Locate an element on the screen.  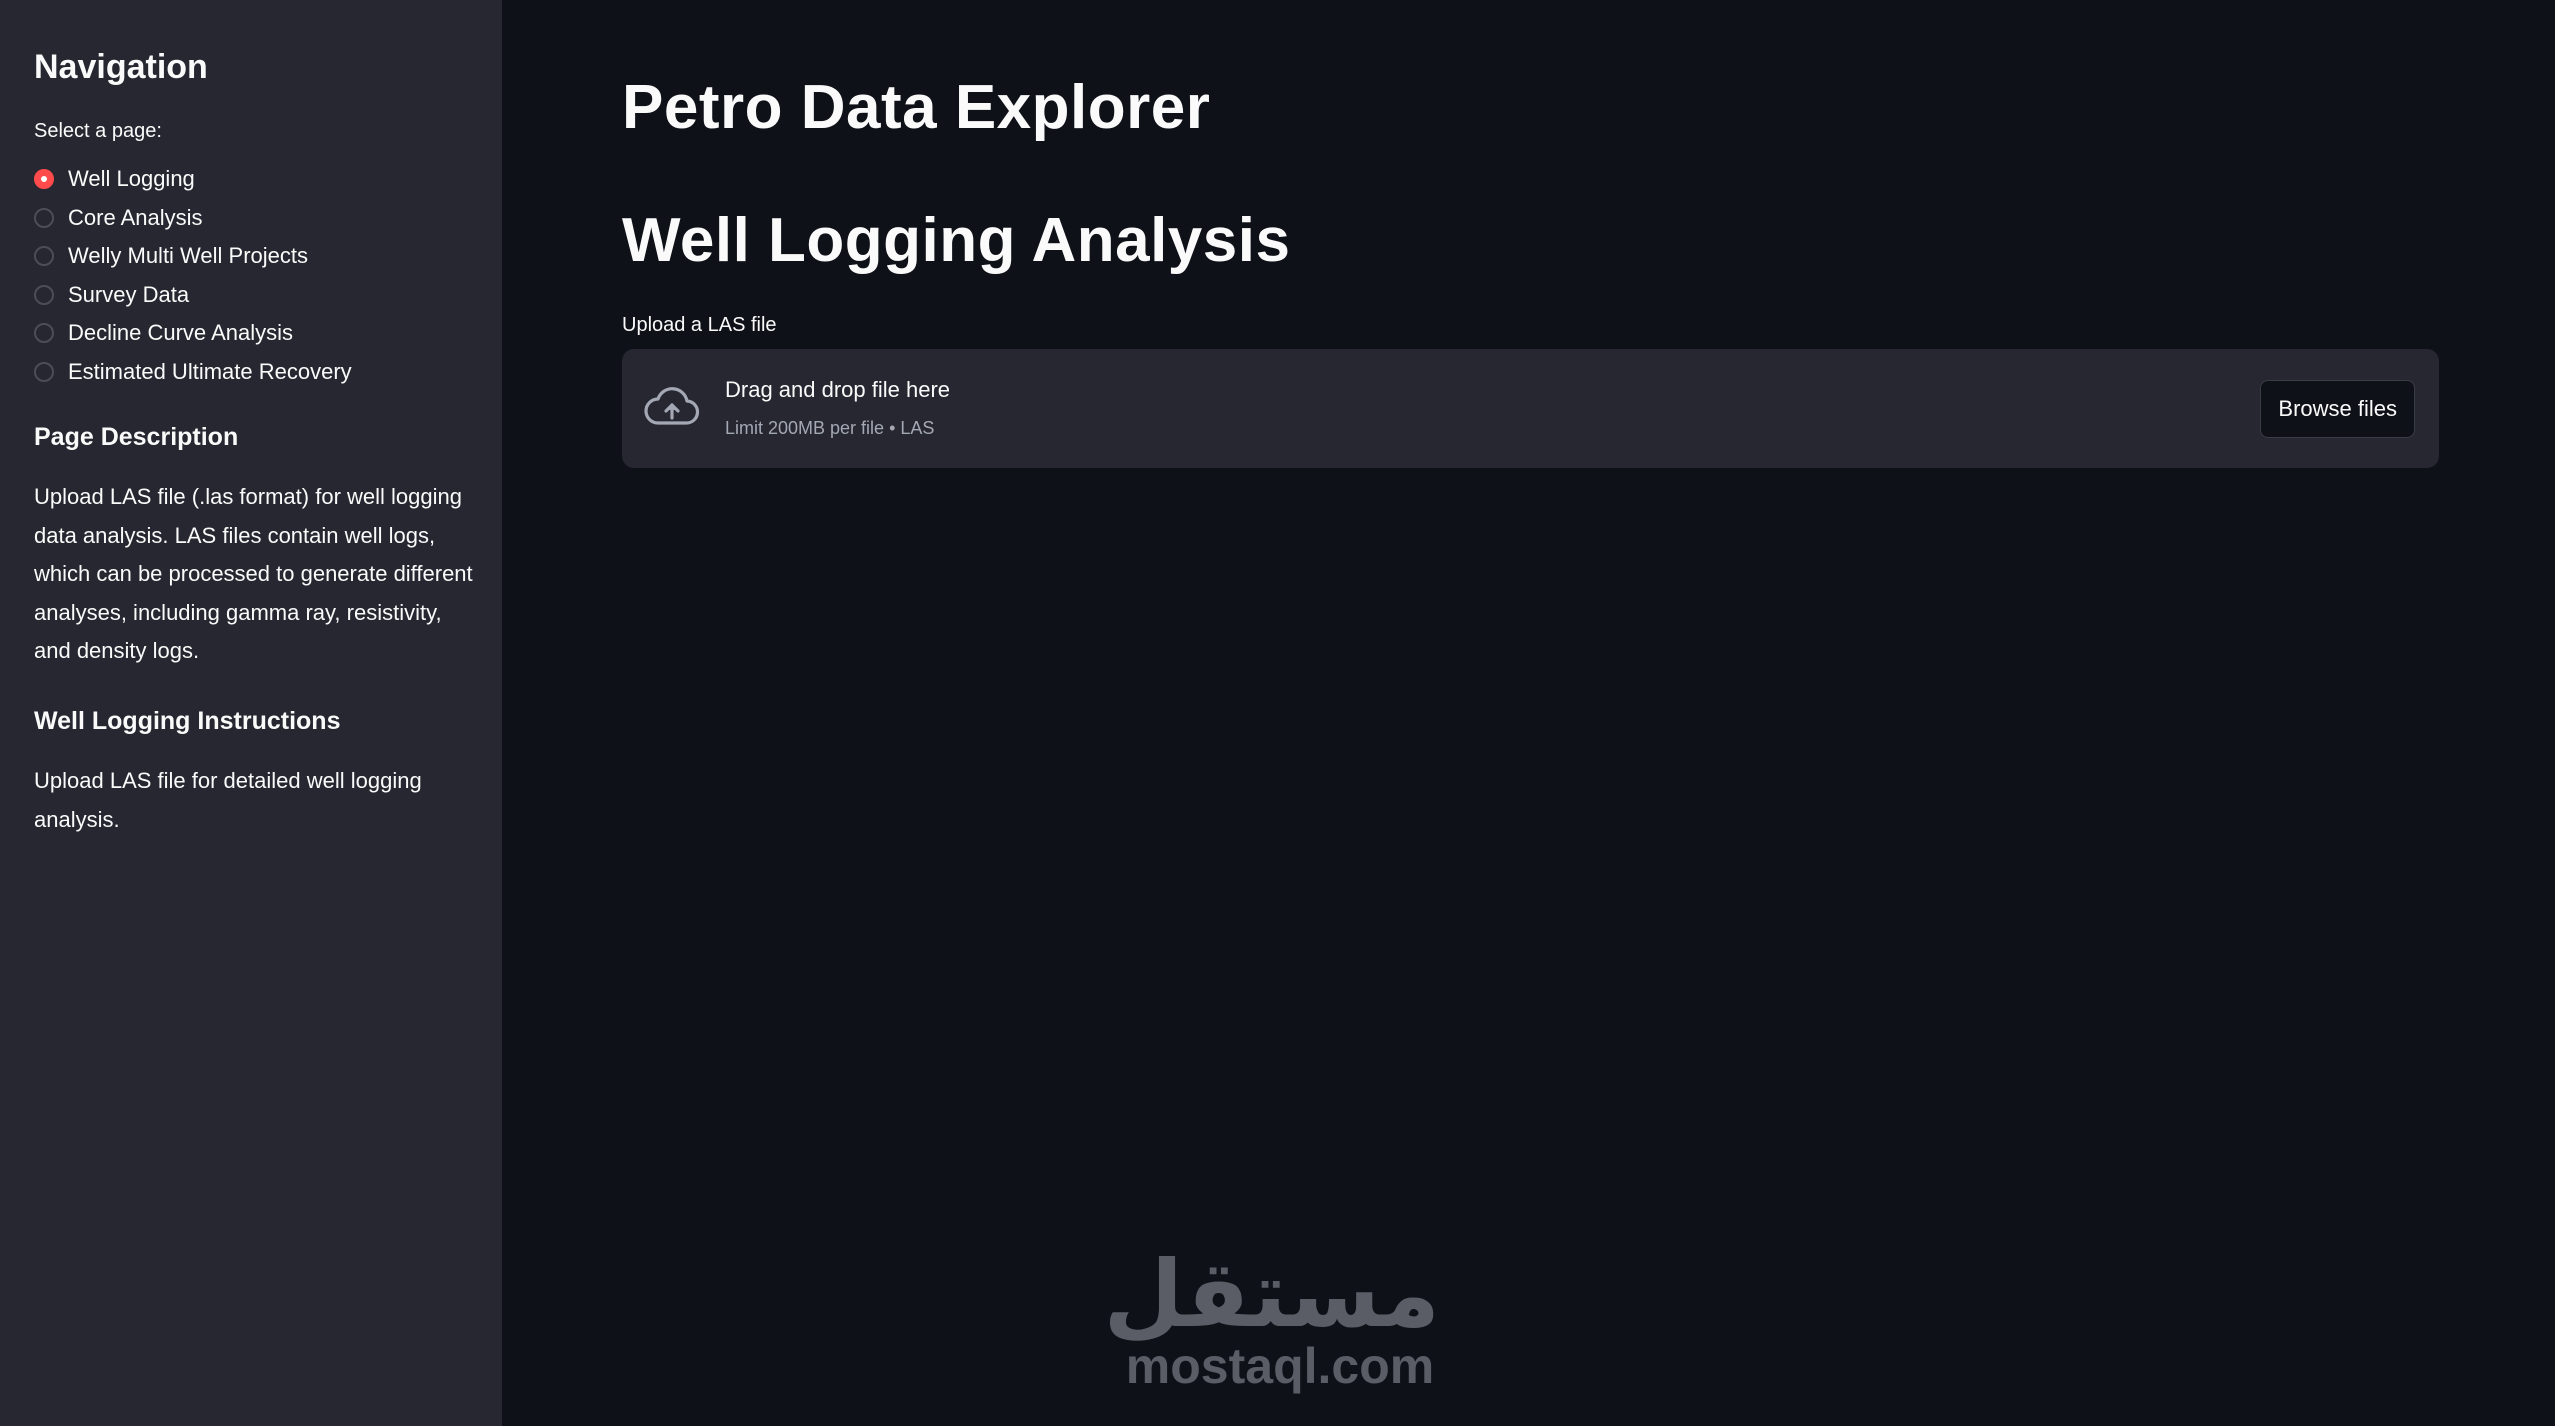
page-select-label: Select a page: is located at coordinates (98, 131).